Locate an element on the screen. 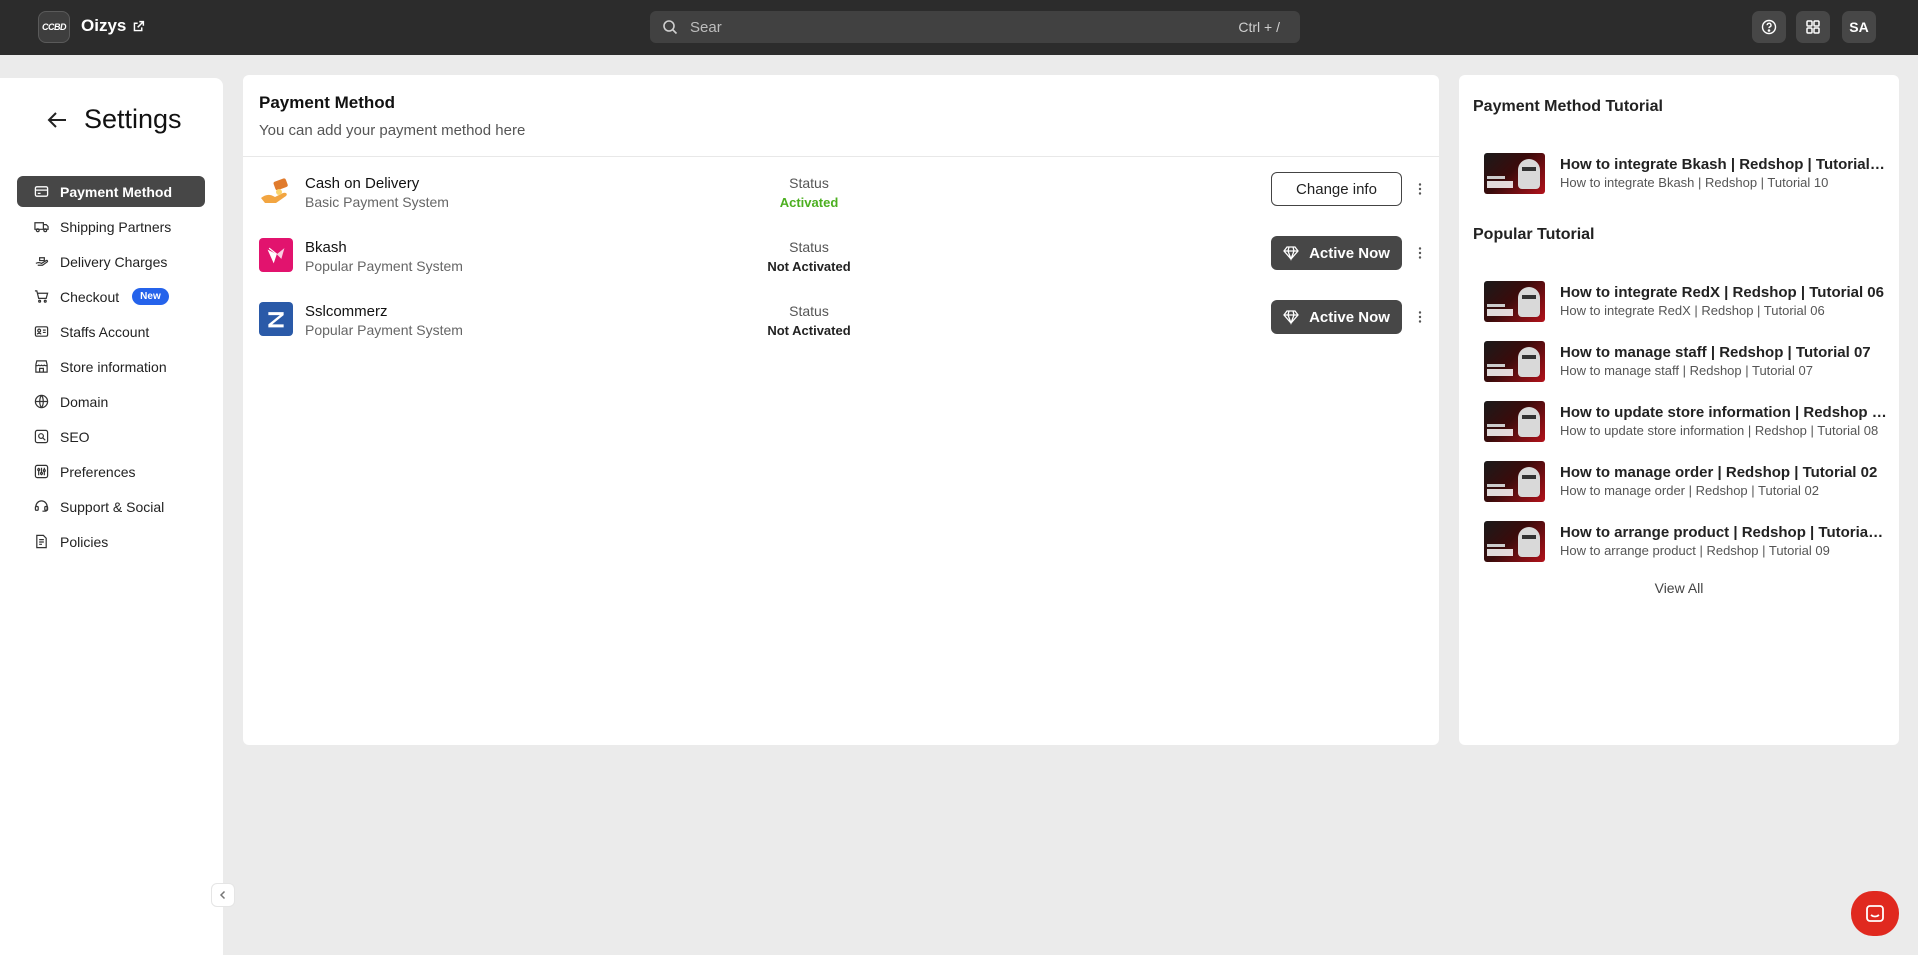 Image resolution: width=1918 pixels, height=955 pixels. sidebar-item-label: Policies is located at coordinates (84, 541).